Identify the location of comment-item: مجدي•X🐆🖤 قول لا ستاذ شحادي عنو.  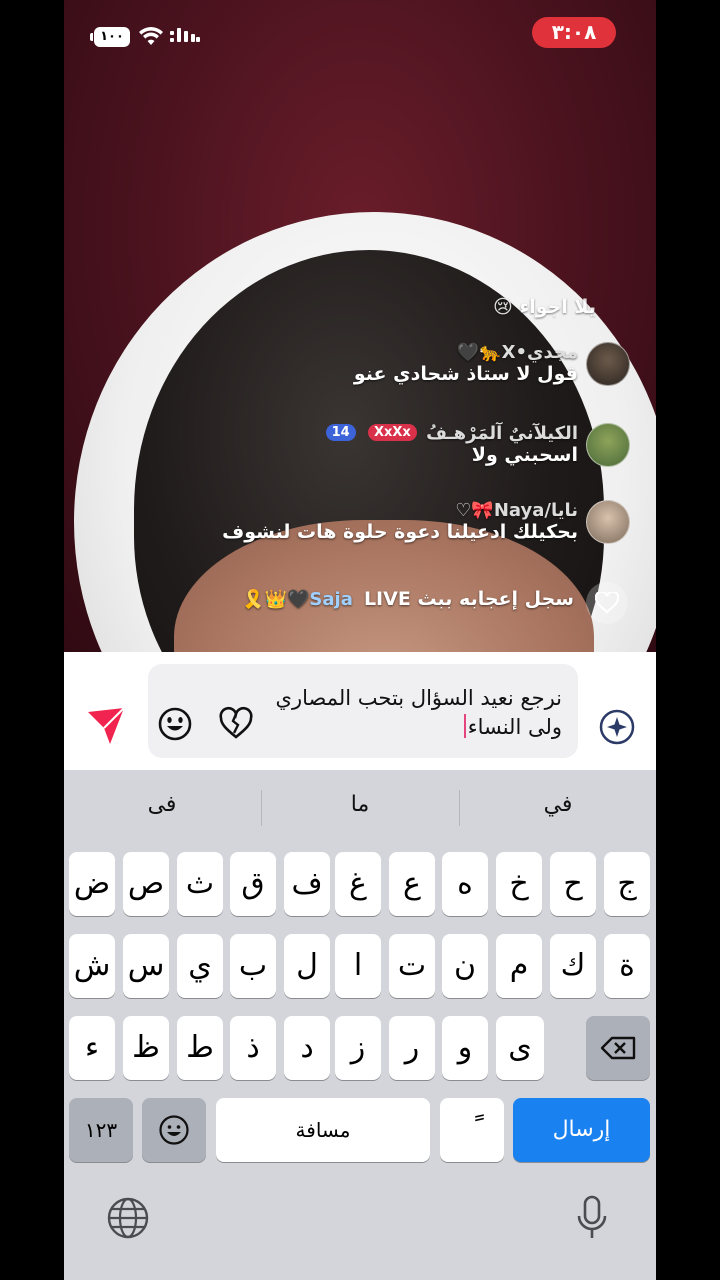
(430, 372).